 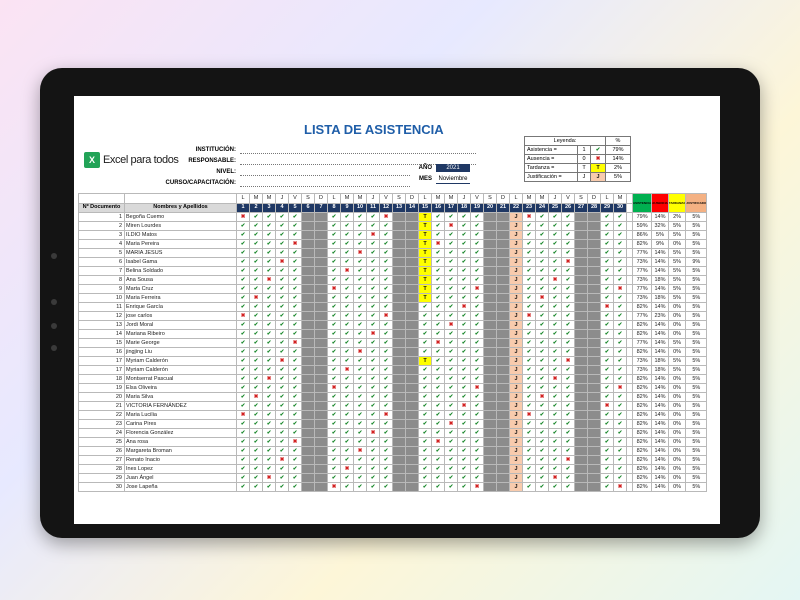 What do you see at coordinates (180, 271) in the screenshot?
I see `student-name: Belina Soldado` at bounding box center [180, 271].